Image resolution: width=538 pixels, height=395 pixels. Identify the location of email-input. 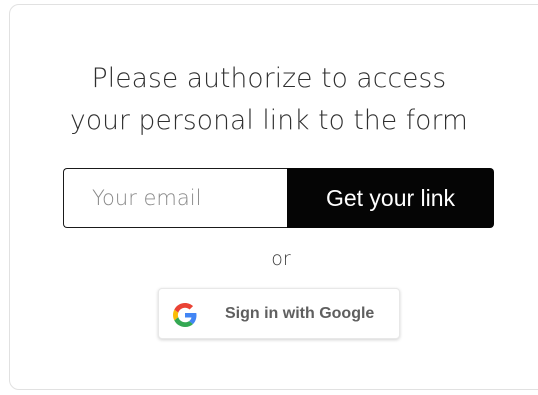
(175, 198).